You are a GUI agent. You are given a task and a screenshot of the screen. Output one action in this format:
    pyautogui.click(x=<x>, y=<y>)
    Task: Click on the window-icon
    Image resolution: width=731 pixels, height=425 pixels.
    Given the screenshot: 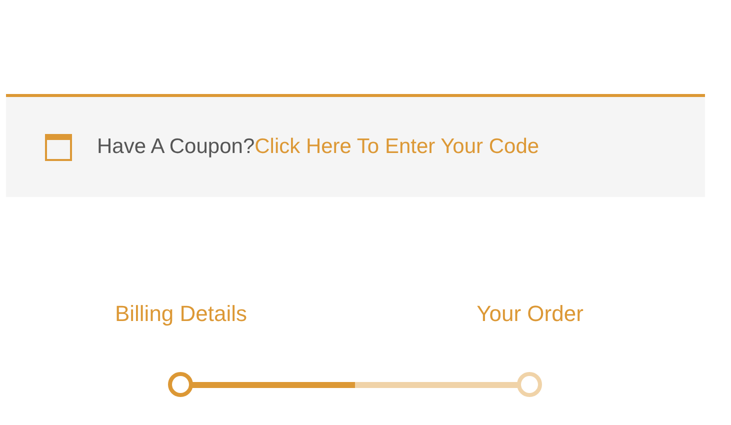 What is the action you would take?
    pyautogui.click(x=58, y=147)
    